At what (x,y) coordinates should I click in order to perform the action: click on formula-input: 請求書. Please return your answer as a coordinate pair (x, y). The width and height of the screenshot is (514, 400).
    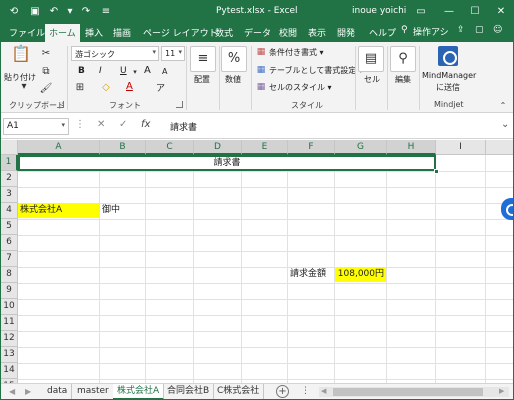
    Looking at the image, I should click on (337, 126).